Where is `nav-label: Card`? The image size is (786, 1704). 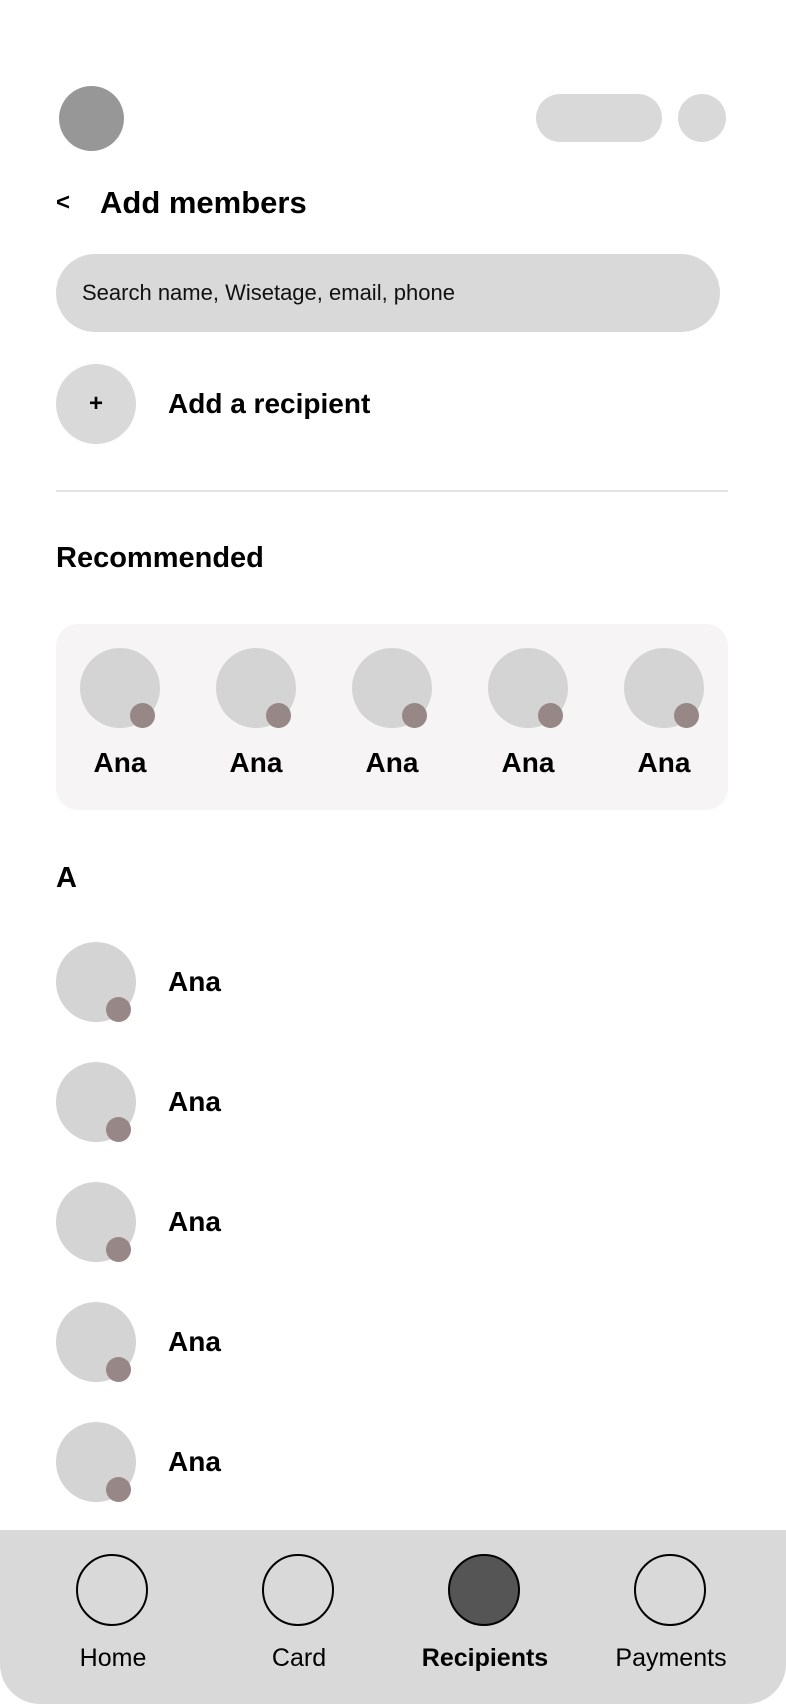
nav-label: Card is located at coordinates (299, 1658).